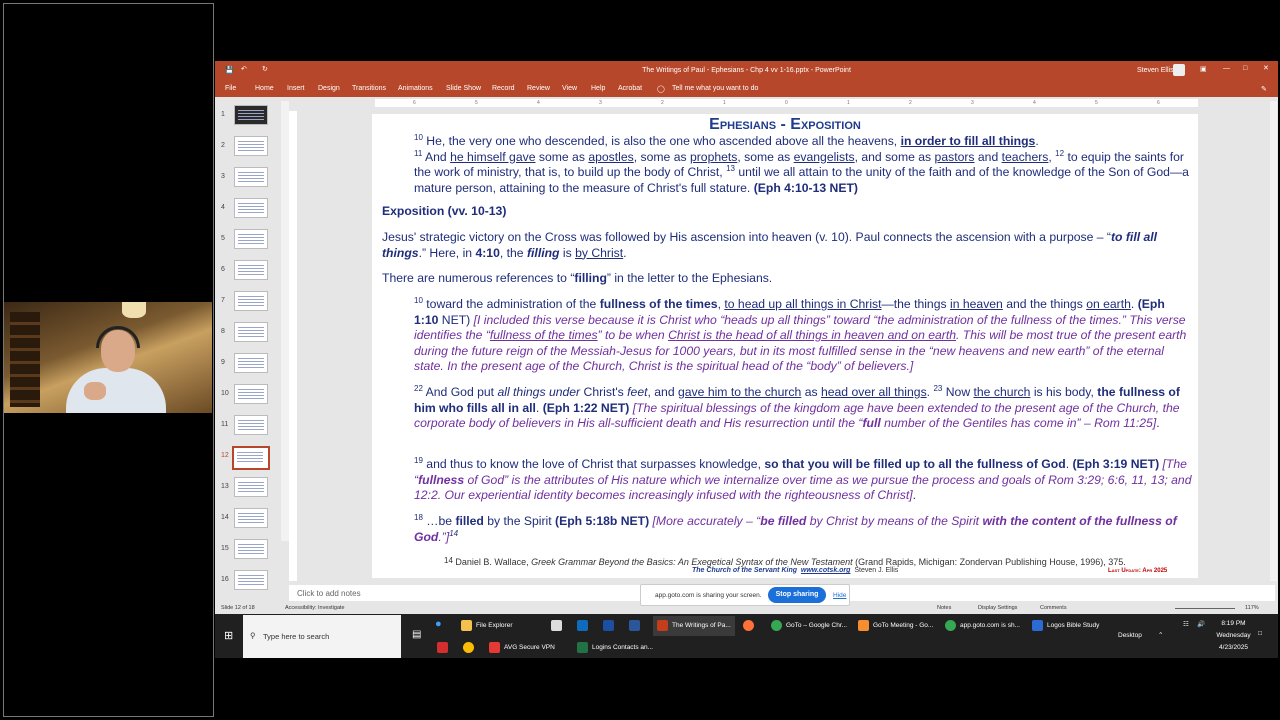 This screenshot has height=720, width=1280. What do you see at coordinates (223, 145) in the screenshot?
I see `thumbnail-number: 2` at bounding box center [223, 145].